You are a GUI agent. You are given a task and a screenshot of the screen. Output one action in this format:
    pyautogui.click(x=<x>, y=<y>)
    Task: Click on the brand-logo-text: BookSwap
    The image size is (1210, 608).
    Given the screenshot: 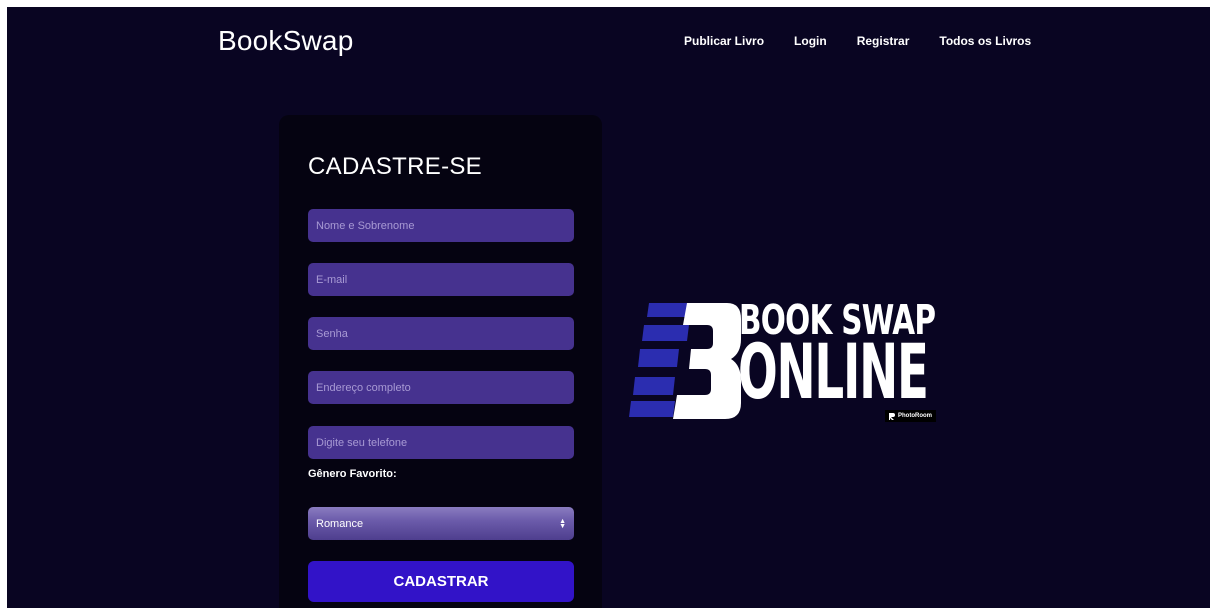 What is the action you would take?
    pyautogui.click(x=285, y=41)
    